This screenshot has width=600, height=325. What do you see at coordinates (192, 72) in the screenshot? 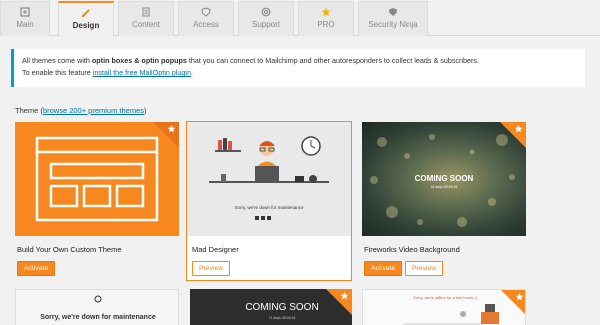
I see `info-text: .` at bounding box center [192, 72].